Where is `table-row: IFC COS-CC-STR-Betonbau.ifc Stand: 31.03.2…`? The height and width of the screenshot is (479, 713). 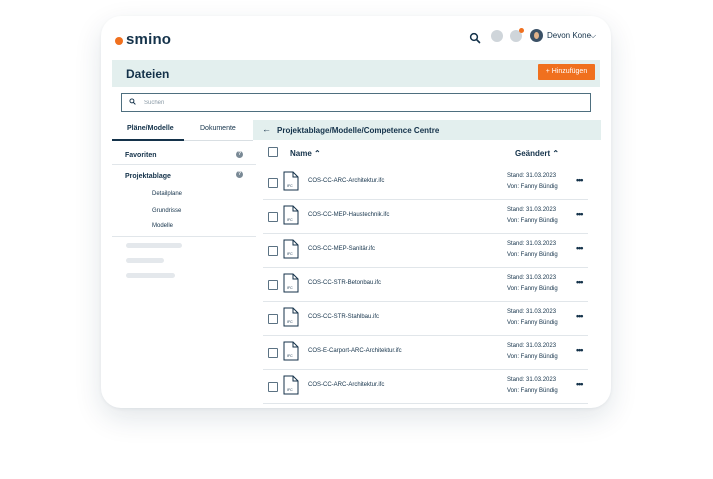 table-row: IFC COS-CC-STR-Betonbau.ifc Stand: 31.03.2… is located at coordinates (420, 285).